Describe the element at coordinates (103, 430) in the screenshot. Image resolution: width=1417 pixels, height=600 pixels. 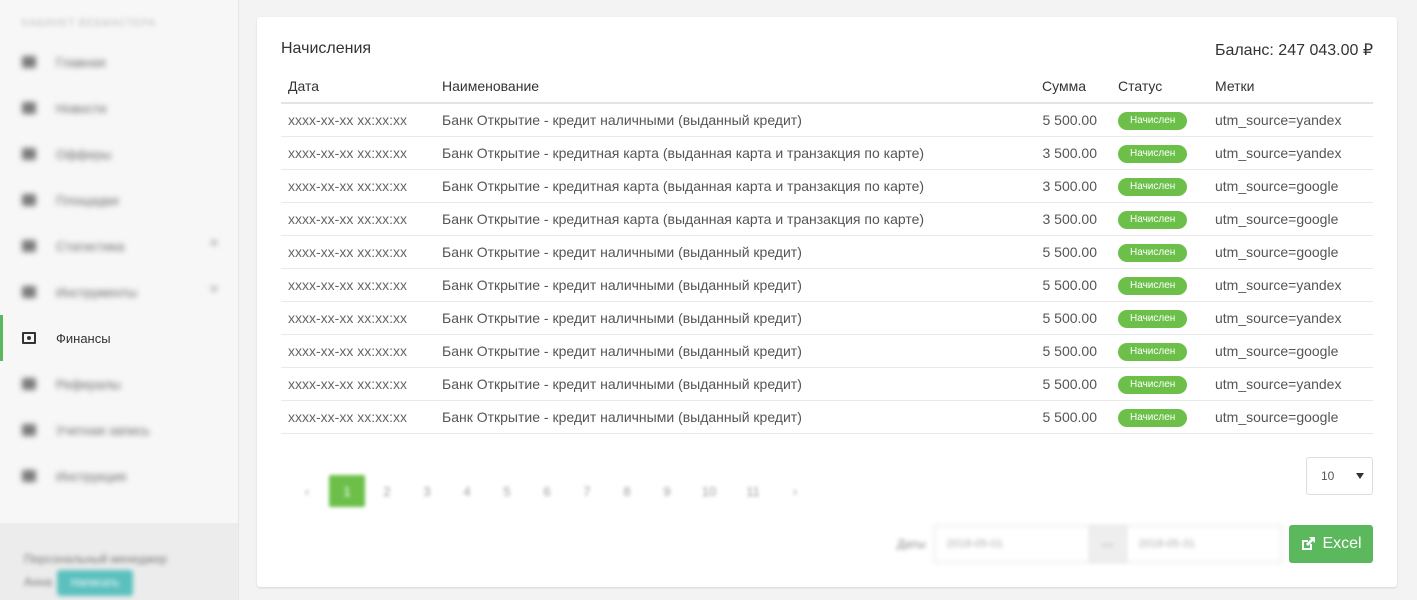
I see `sidebar-item-label: Учетная запись` at that location.